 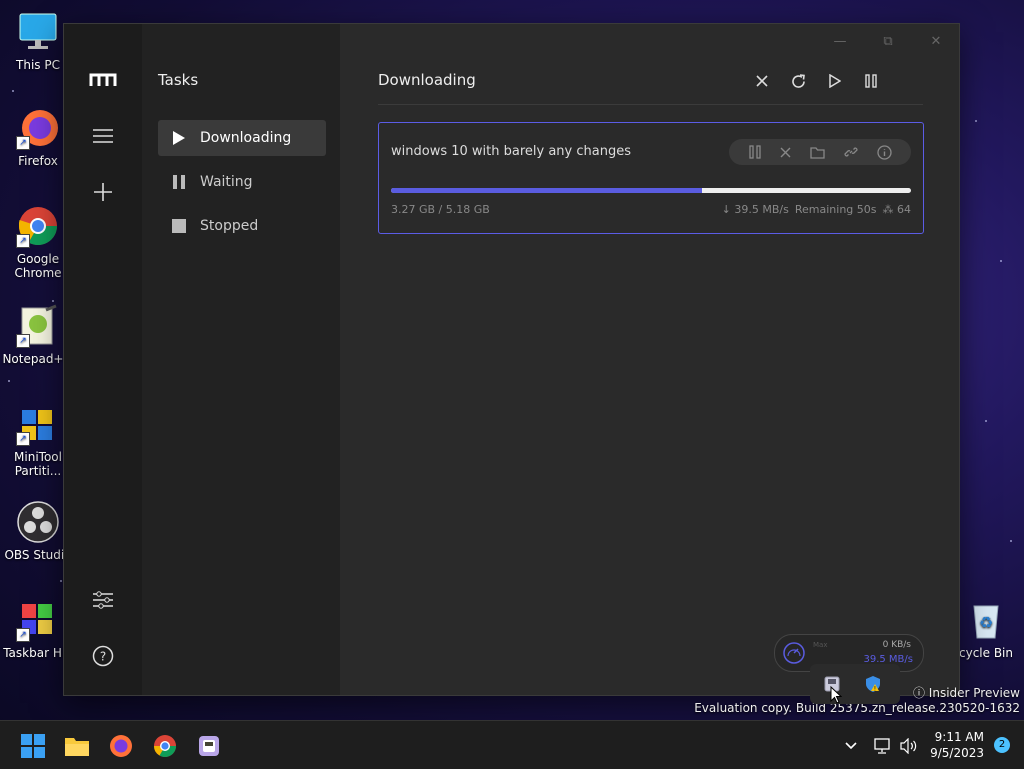 I want to click on sidebar-item-downloading: Downloading, so click(x=242, y=138).